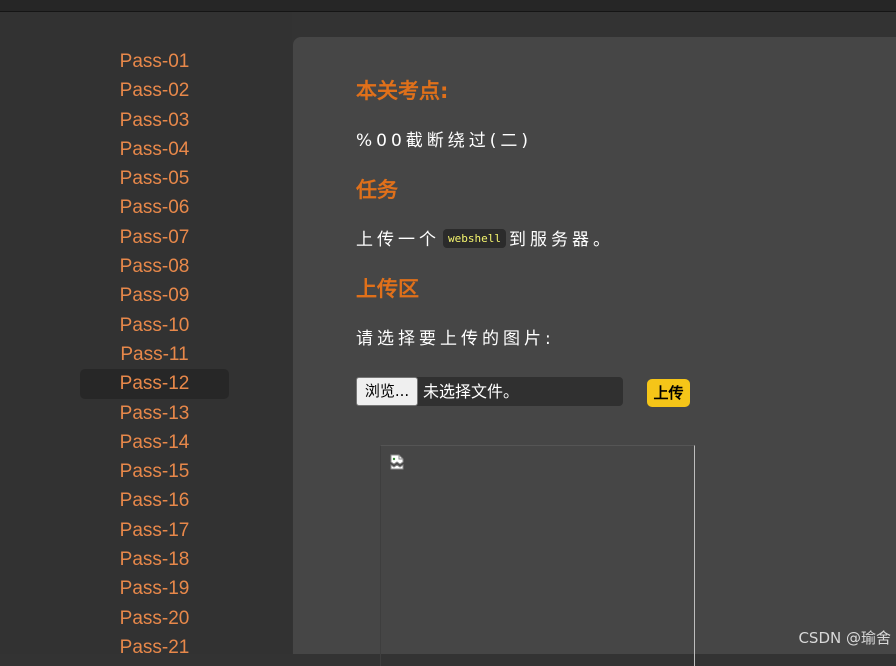 Image resolution: width=896 pixels, height=666 pixels. I want to click on sidebar-item-pass-19: Pass-19, so click(154, 588).